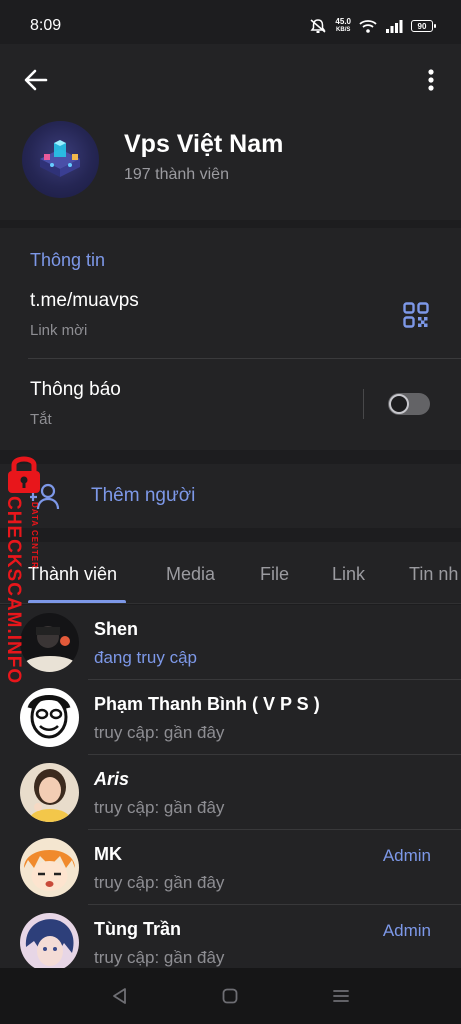 This screenshot has width=461, height=1024. I want to click on qr-code-button, so click(416, 315).